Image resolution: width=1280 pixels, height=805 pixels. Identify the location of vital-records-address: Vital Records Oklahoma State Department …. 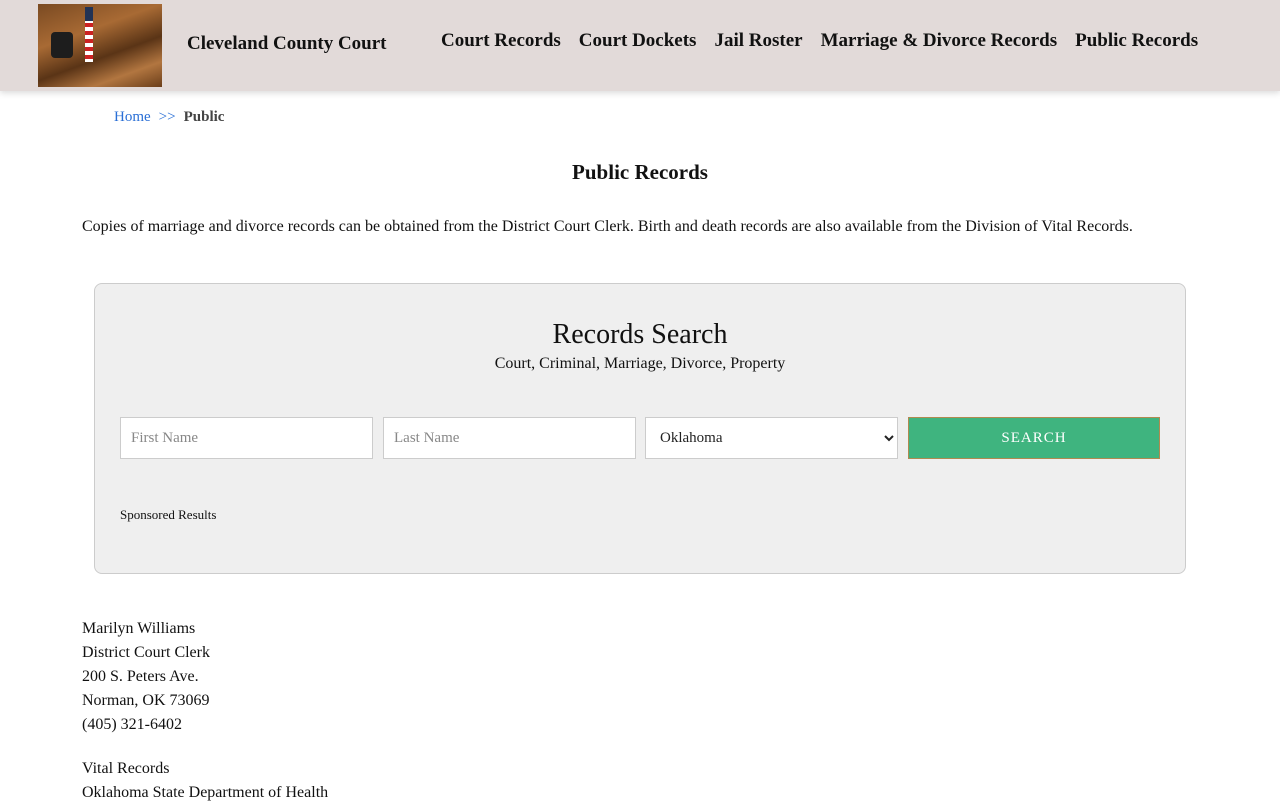
(205, 781).